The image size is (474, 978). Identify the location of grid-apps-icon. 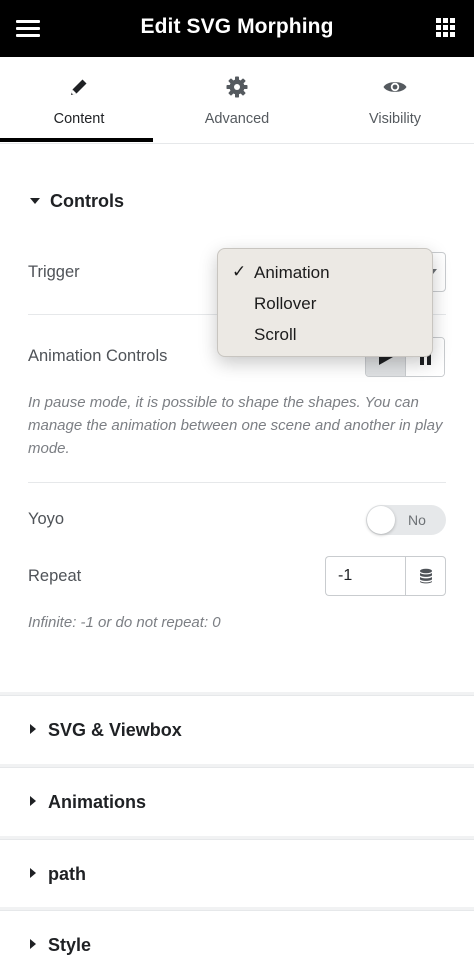
(446, 28).